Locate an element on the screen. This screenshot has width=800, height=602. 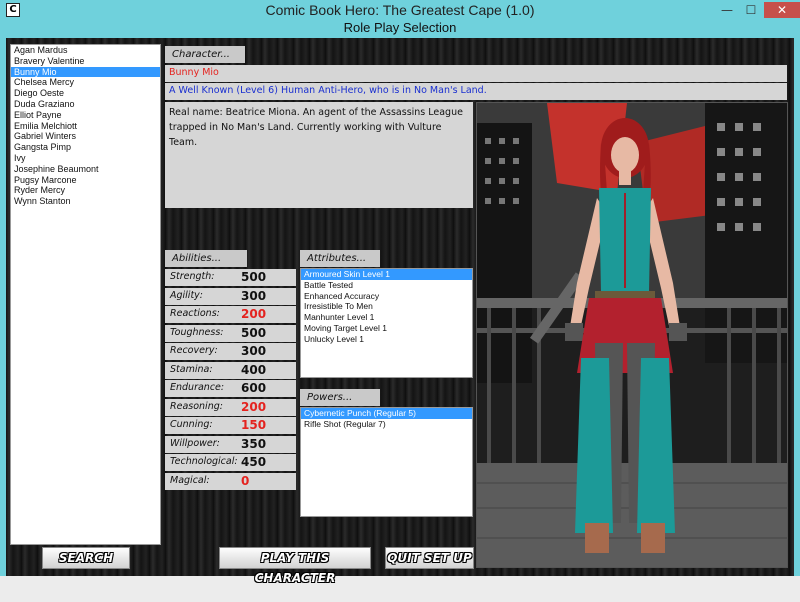
ability-value: 0 is located at coordinates (245, 480).